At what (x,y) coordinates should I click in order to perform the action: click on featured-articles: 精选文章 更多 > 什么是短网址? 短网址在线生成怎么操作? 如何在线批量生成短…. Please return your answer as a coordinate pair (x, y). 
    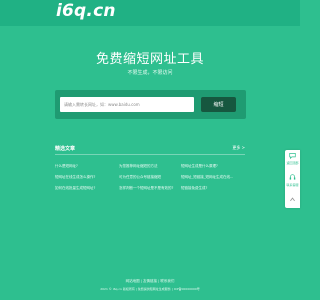
    Looking at the image, I should click on (150, 170).